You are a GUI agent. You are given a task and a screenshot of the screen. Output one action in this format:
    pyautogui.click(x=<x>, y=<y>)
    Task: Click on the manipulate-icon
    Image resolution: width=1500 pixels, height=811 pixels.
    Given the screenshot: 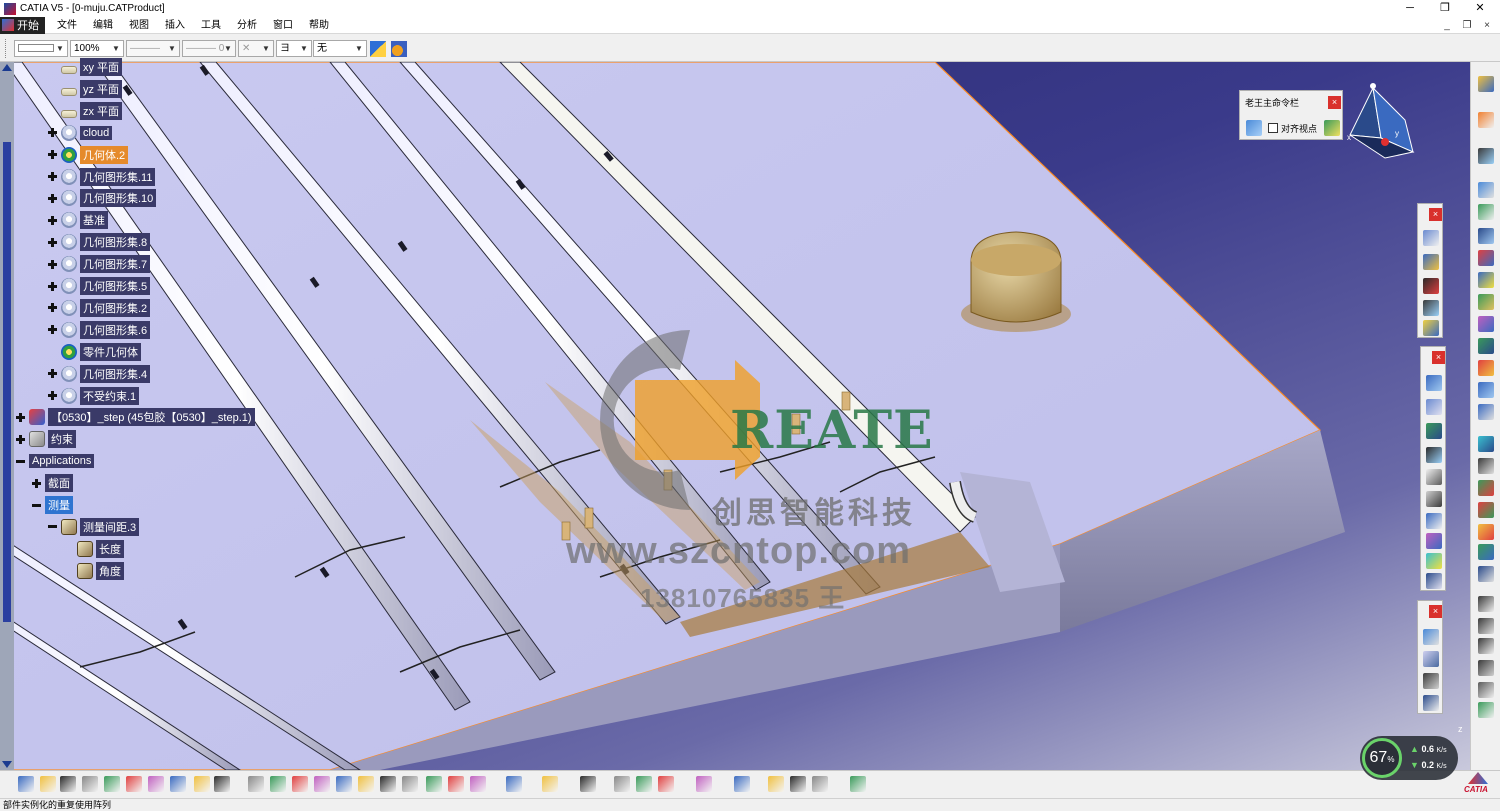 What is the action you would take?
    pyautogui.click(x=1431, y=286)
    